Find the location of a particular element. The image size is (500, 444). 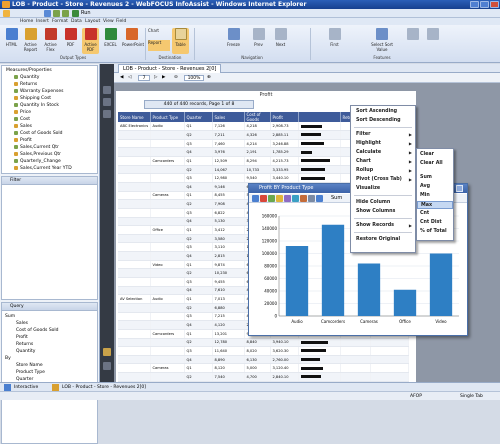

field-item: Returns is located at coordinates (25, 84).